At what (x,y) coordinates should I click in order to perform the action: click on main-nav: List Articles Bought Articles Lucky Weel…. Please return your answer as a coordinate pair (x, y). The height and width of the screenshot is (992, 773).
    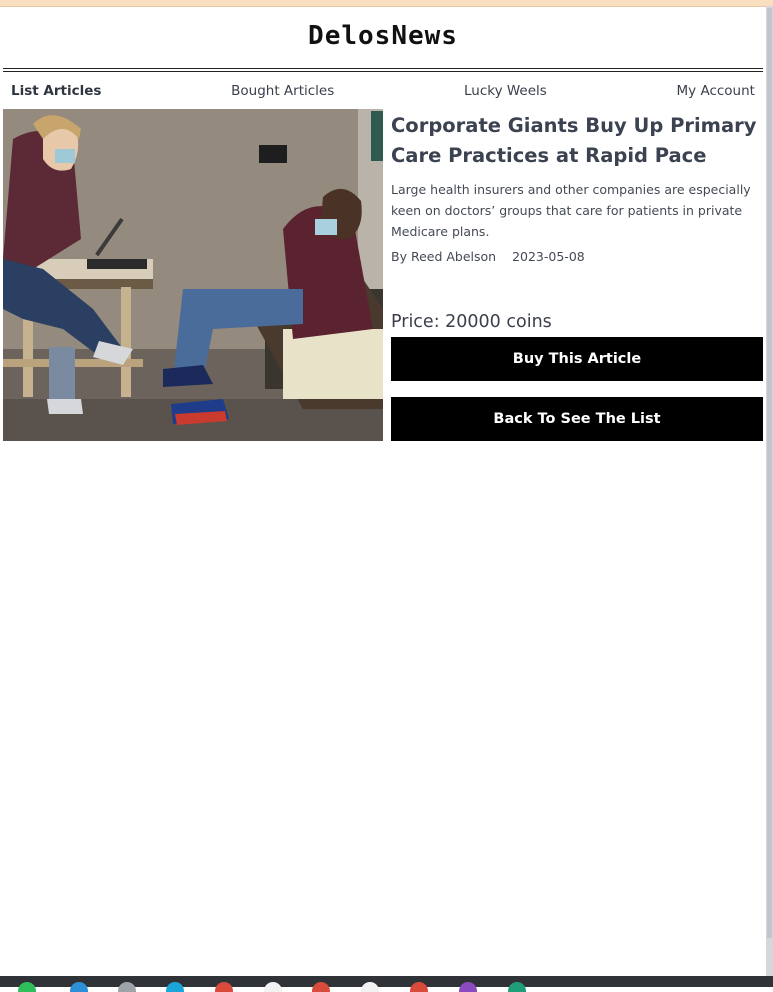
    Looking at the image, I should click on (383, 91).